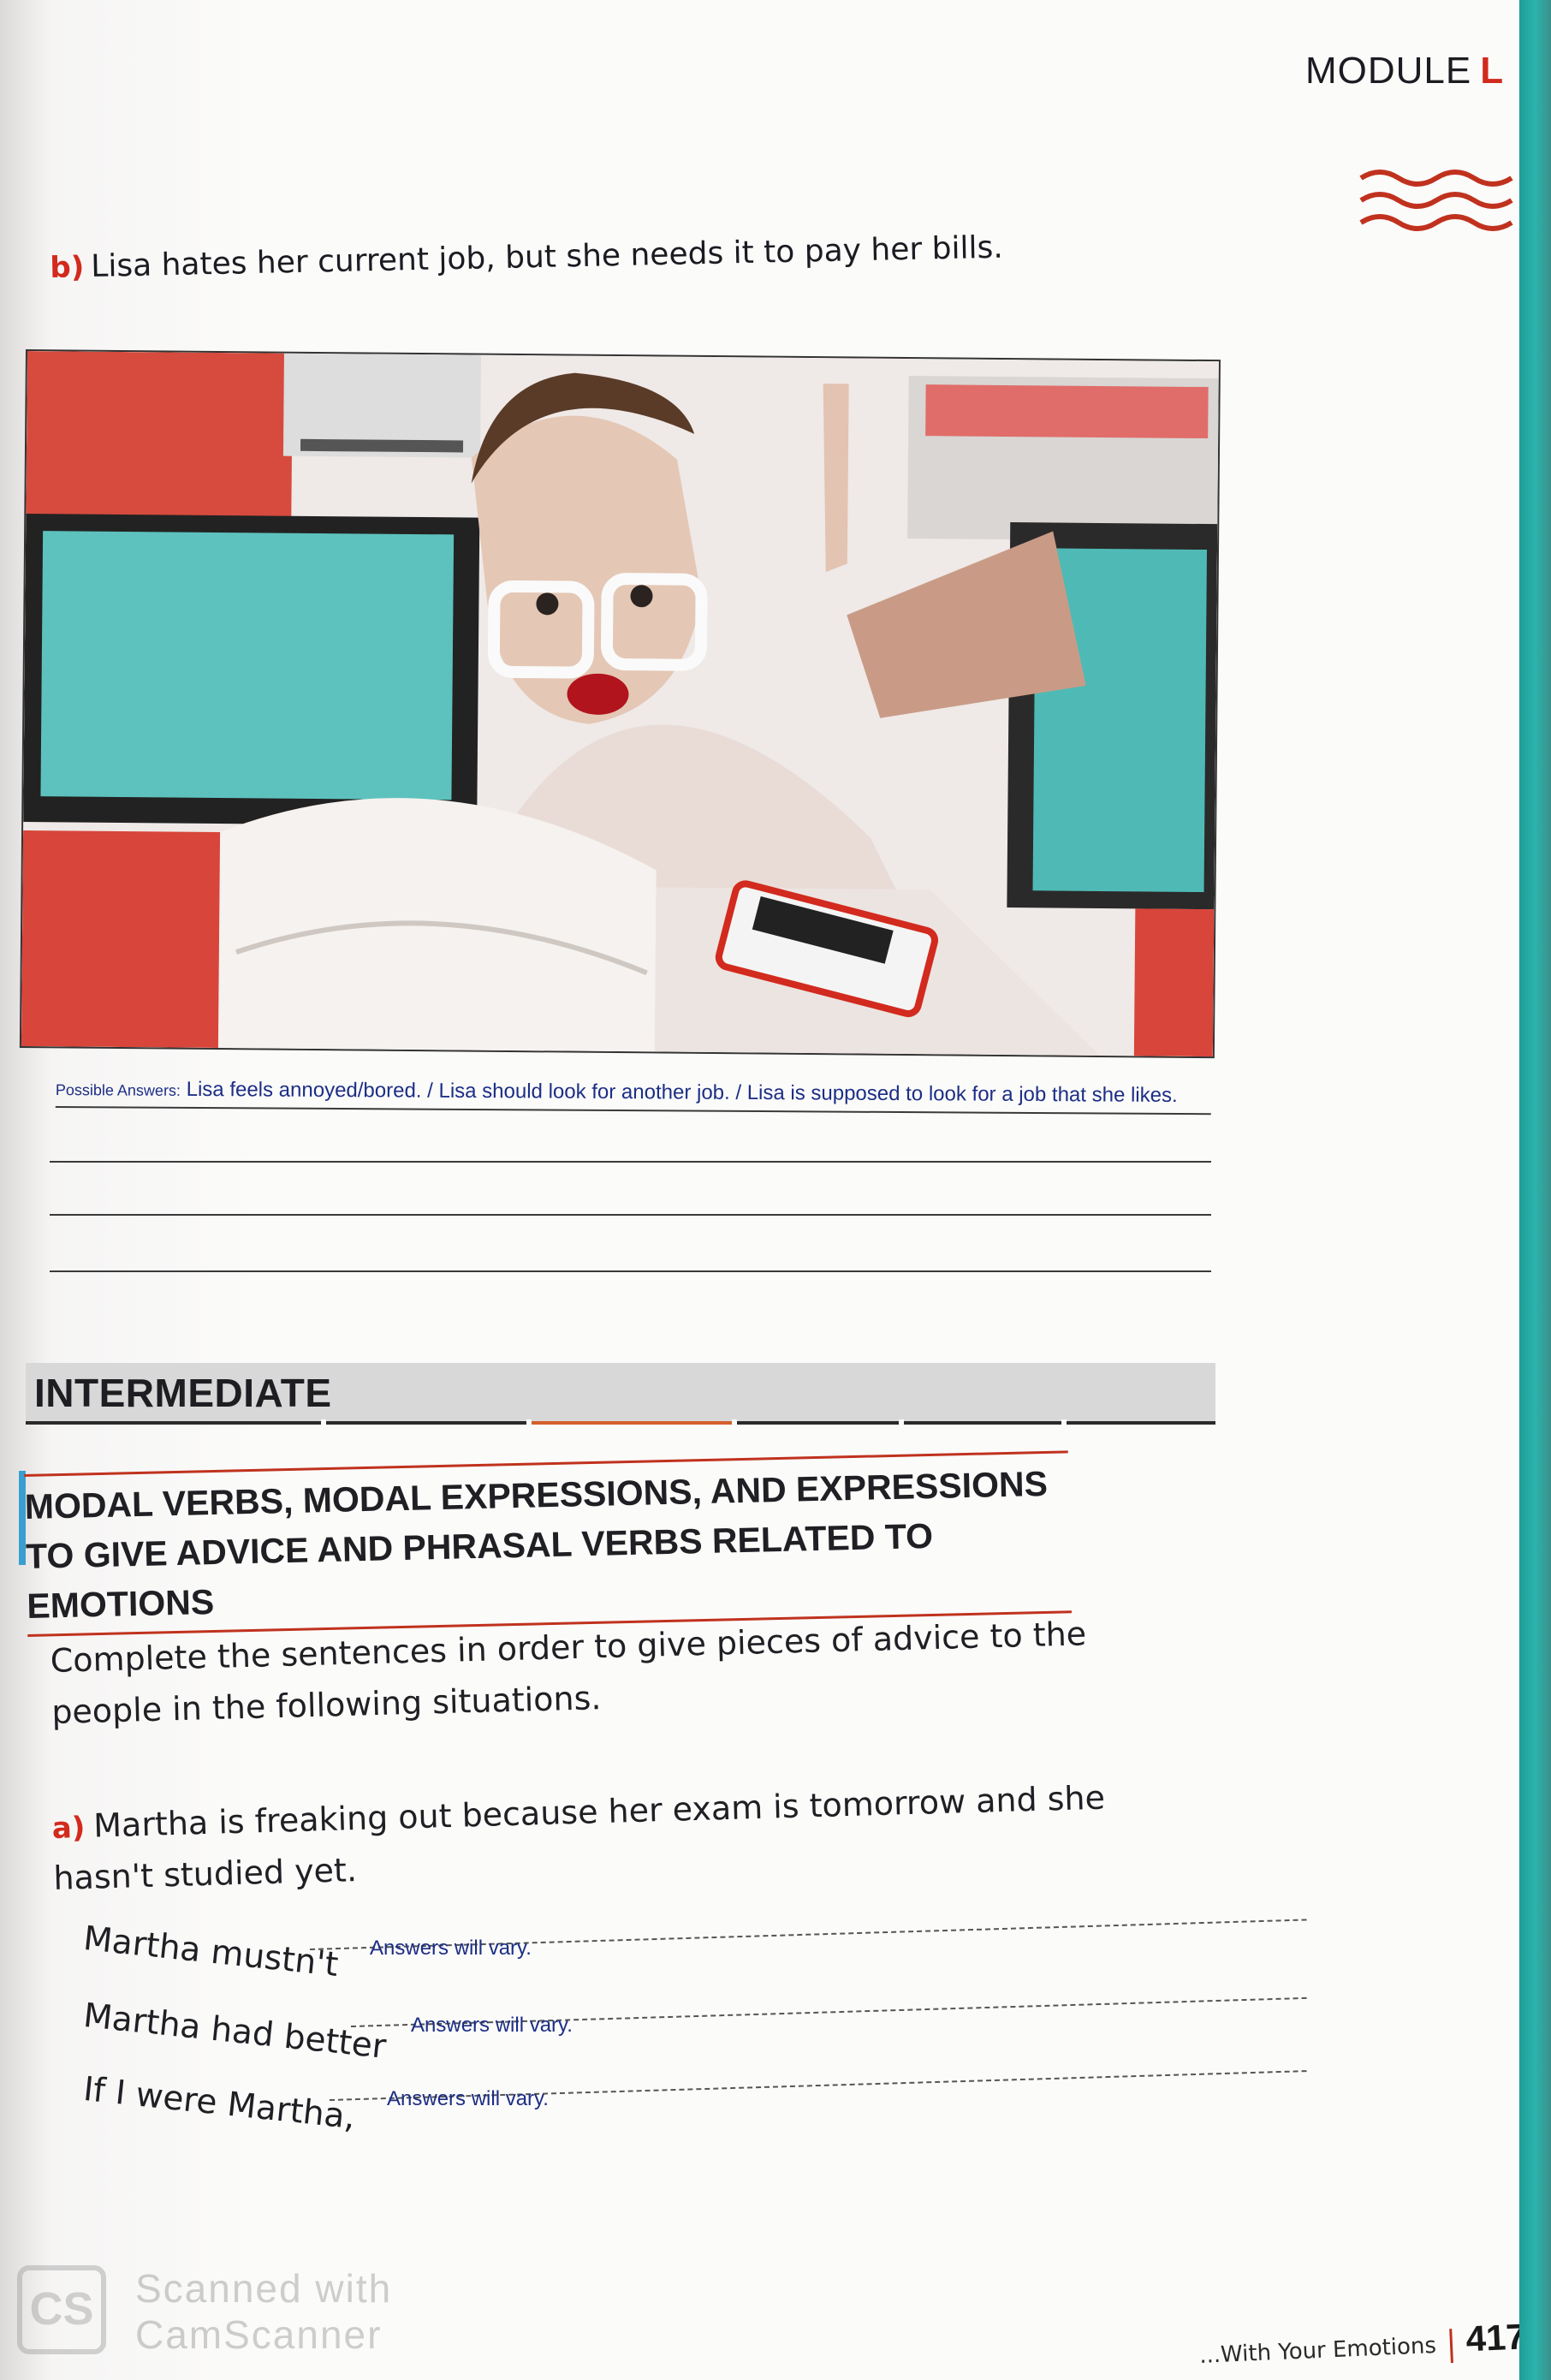 The height and width of the screenshot is (2380, 1551). I want to click on exercise-a-marker: a), so click(68, 1828).